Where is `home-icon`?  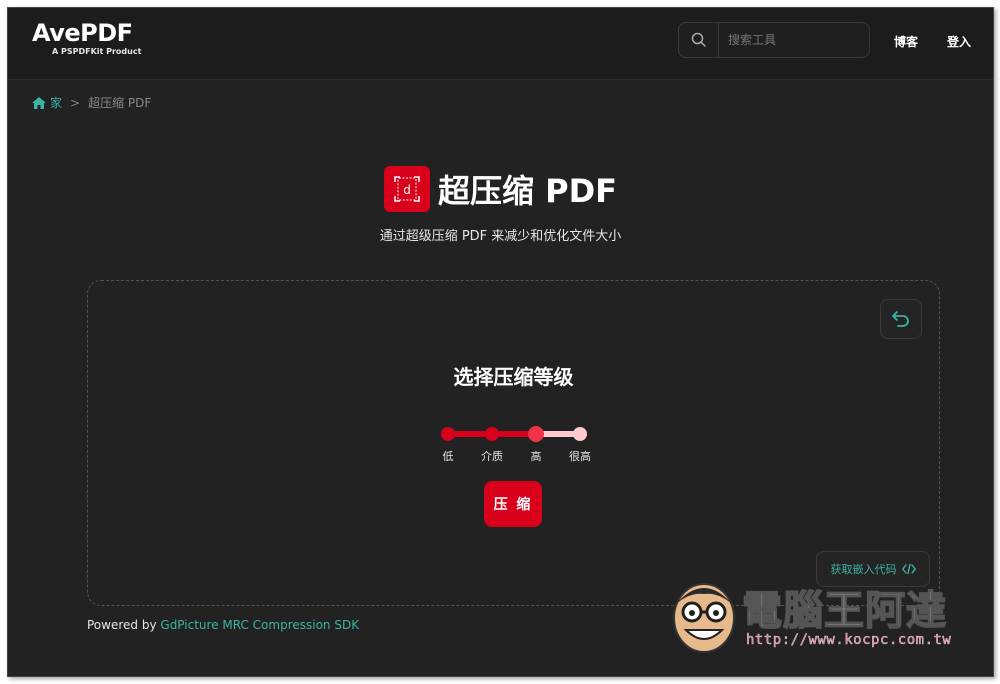 home-icon is located at coordinates (39, 102).